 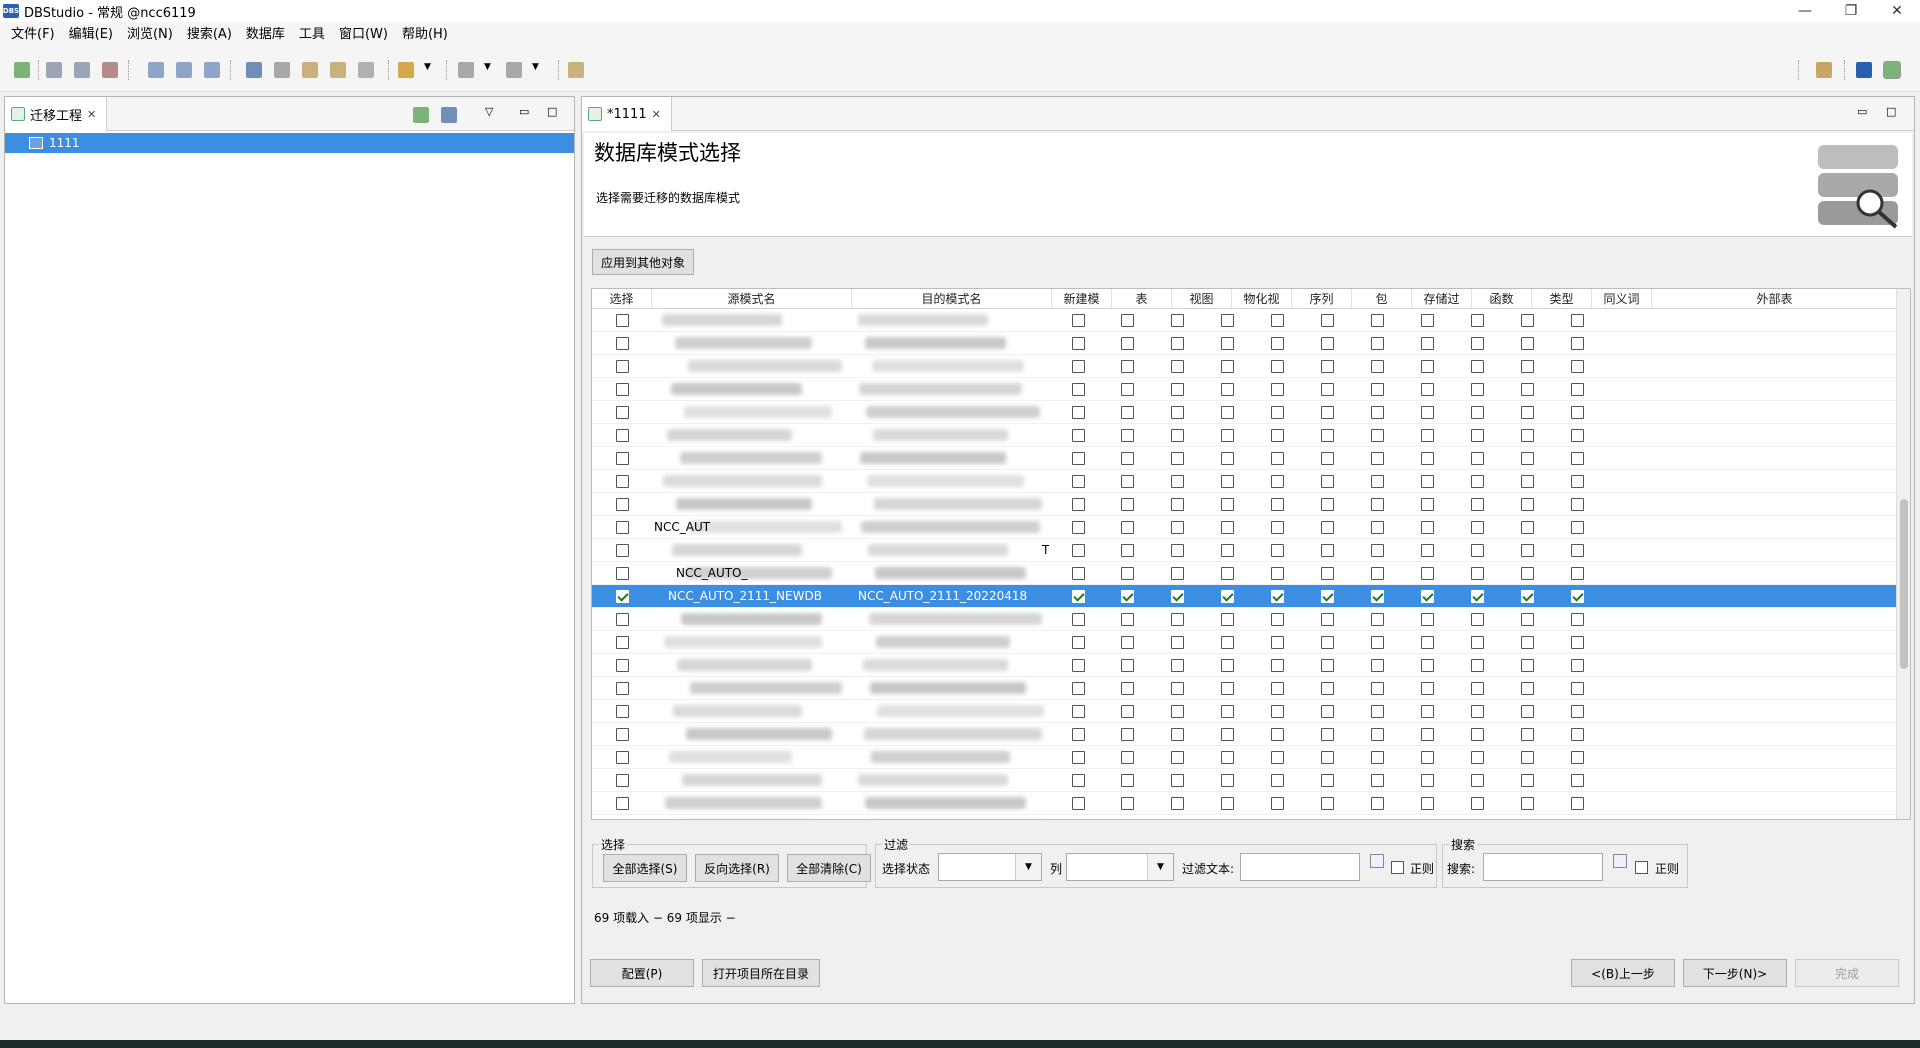 I want to click on column-header: 源模式名, so click(x=752, y=299).